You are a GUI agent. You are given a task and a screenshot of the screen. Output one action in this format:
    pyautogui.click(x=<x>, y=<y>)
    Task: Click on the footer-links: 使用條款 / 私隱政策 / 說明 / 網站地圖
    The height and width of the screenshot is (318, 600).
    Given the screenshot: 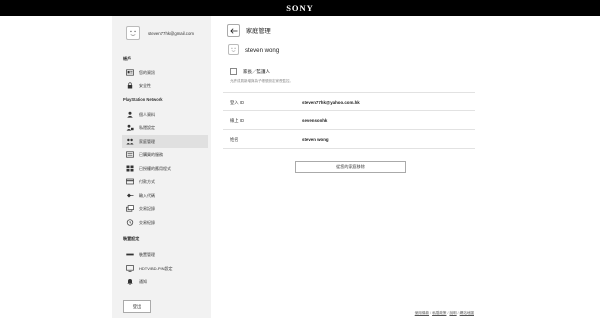 What is the action you would take?
    pyautogui.click(x=444, y=313)
    